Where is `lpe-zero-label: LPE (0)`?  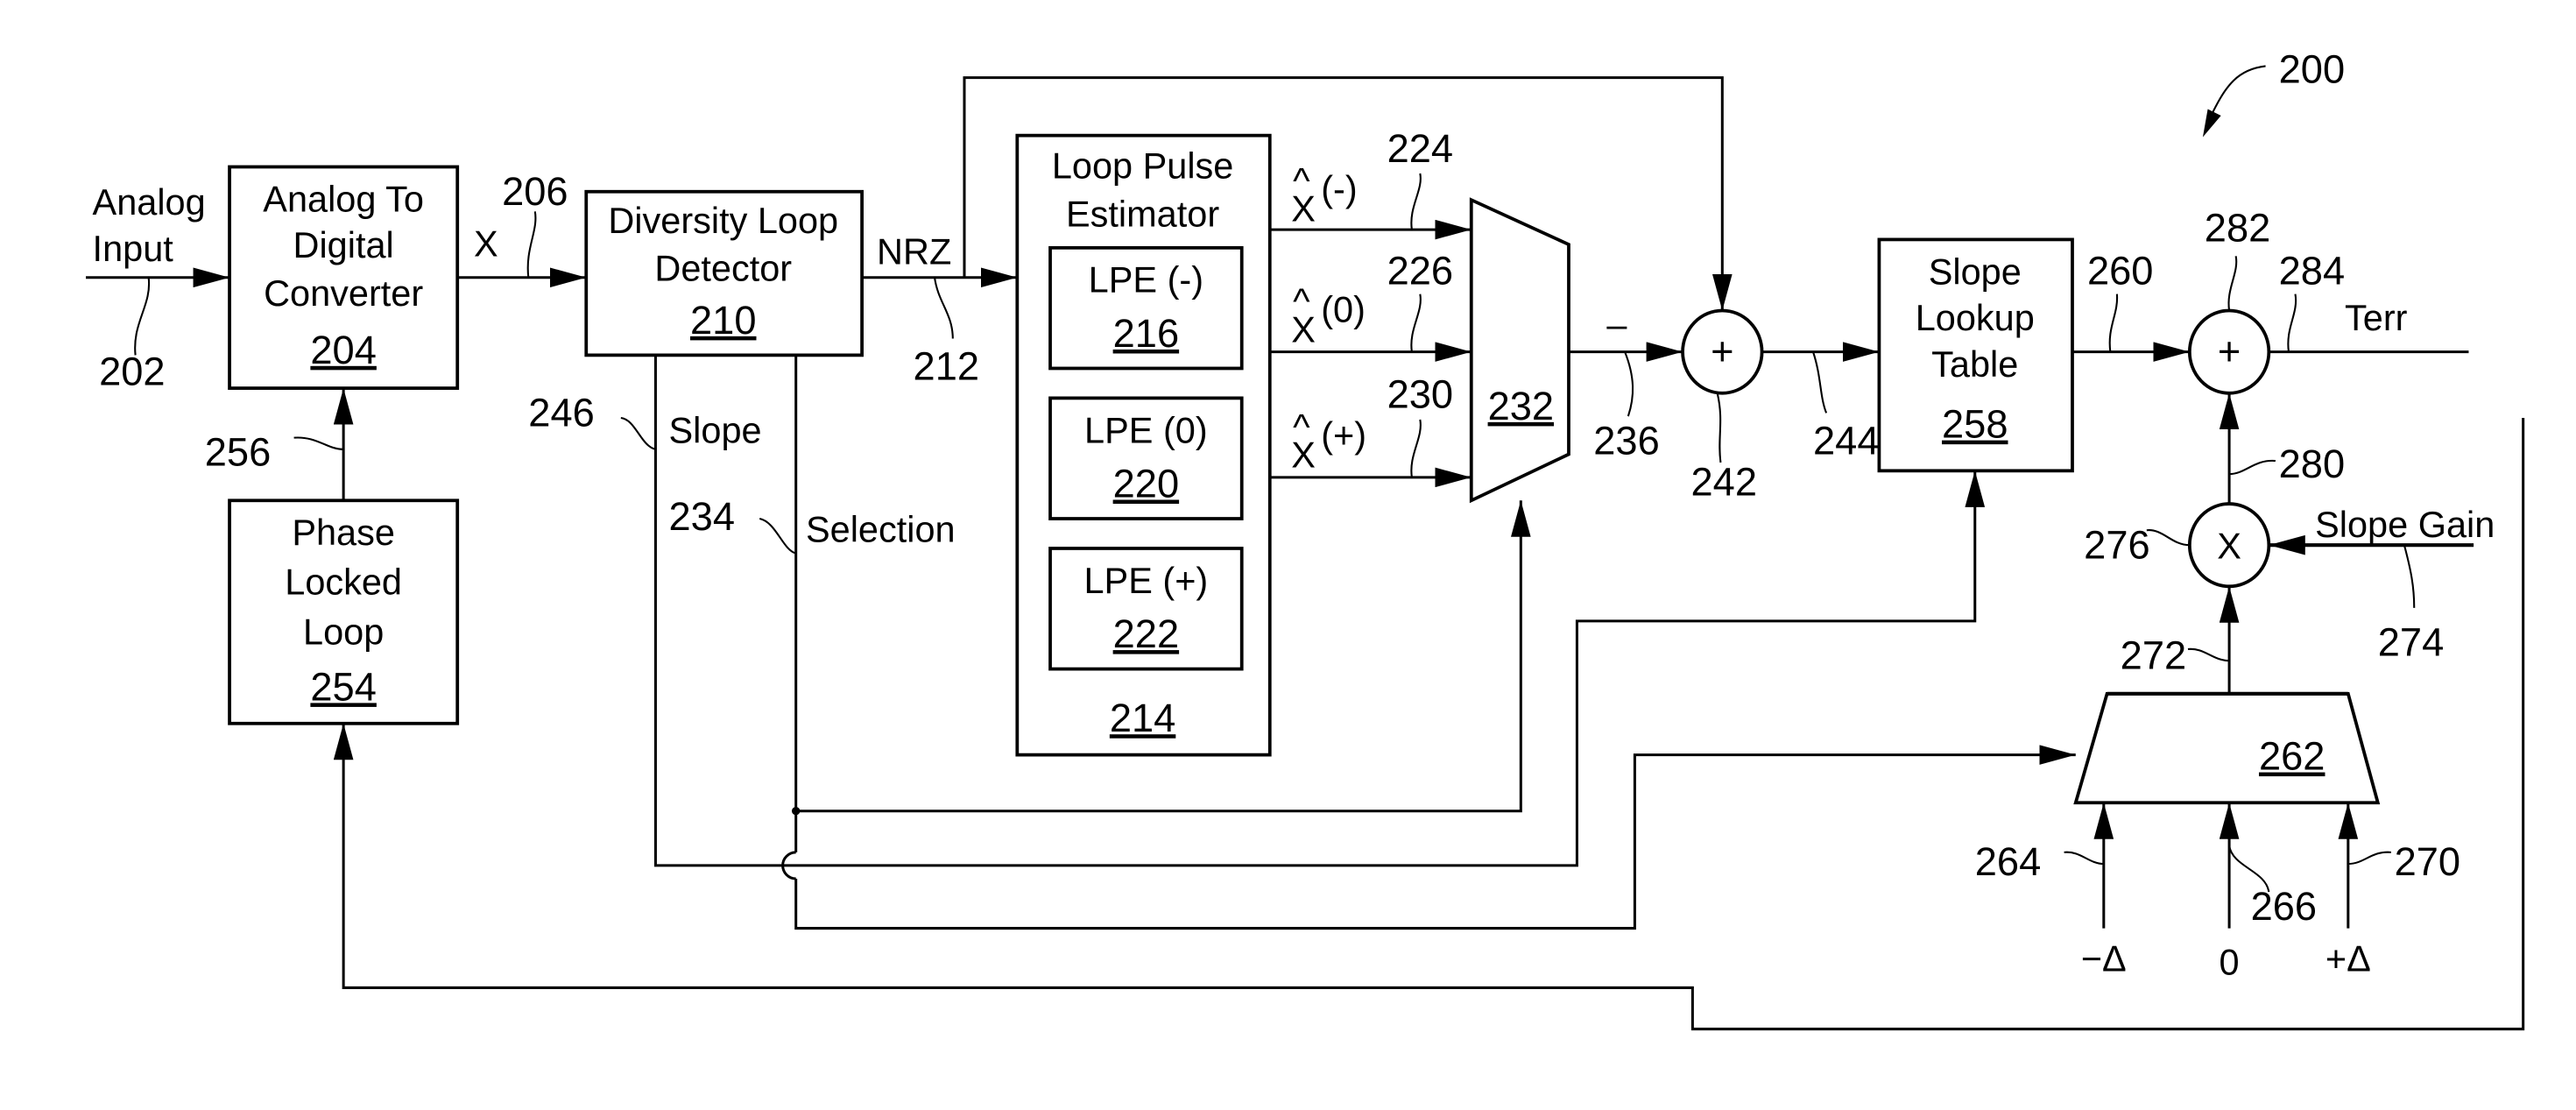
lpe-zero-label: LPE (0) is located at coordinates (1146, 430).